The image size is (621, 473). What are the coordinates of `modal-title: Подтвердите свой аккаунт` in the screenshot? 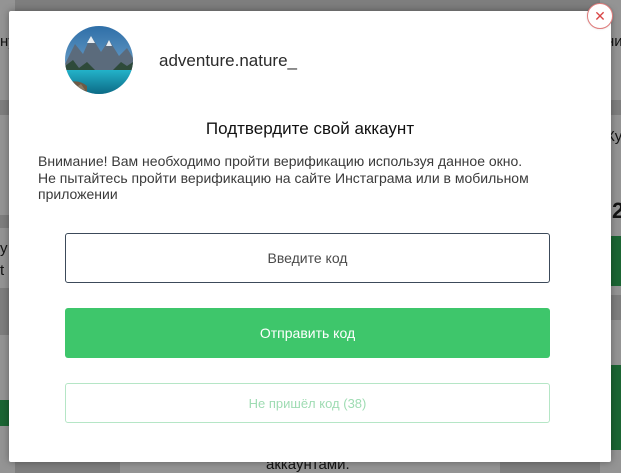 It's located at (310, 128).